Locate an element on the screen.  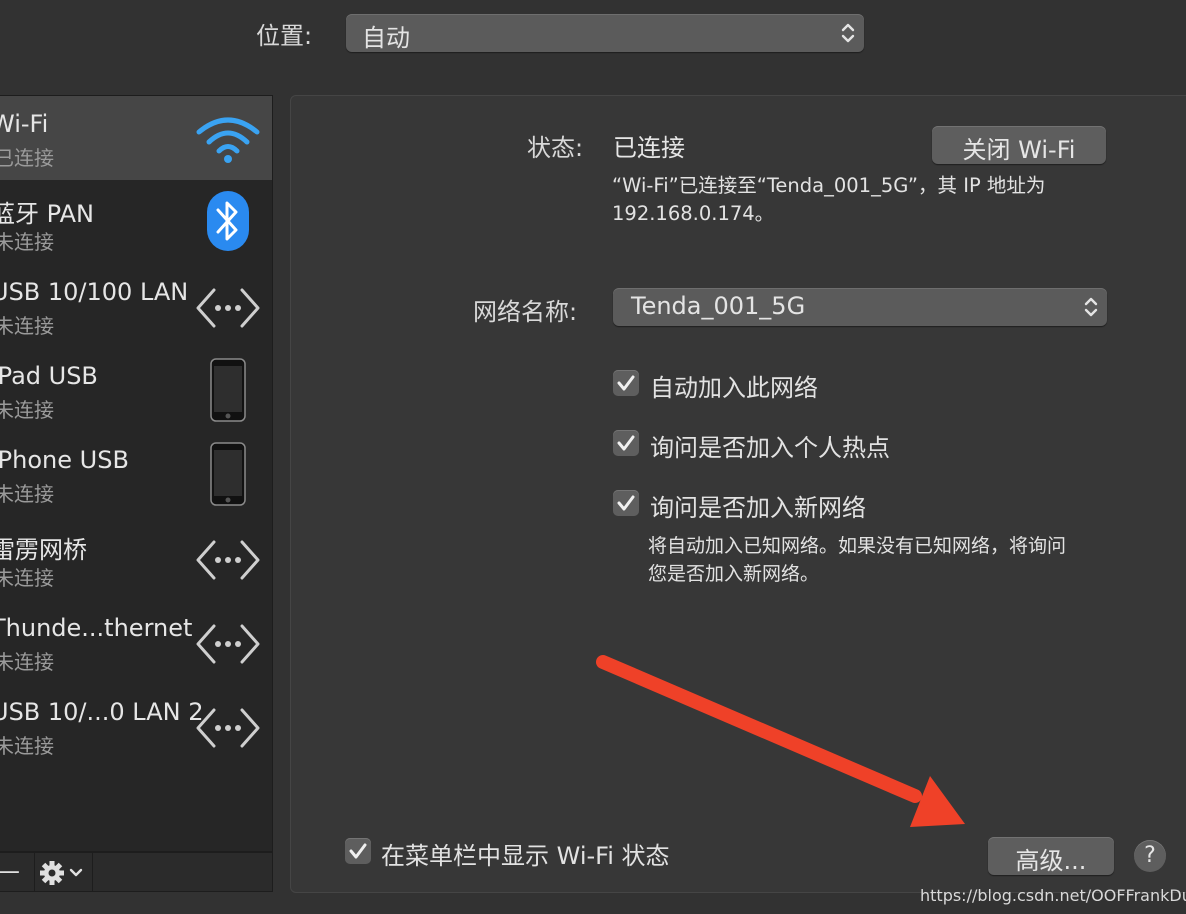
service-item-bluetooth-pan: 蓝牙 PAN 未连接 is located at coordinates (136, 222).